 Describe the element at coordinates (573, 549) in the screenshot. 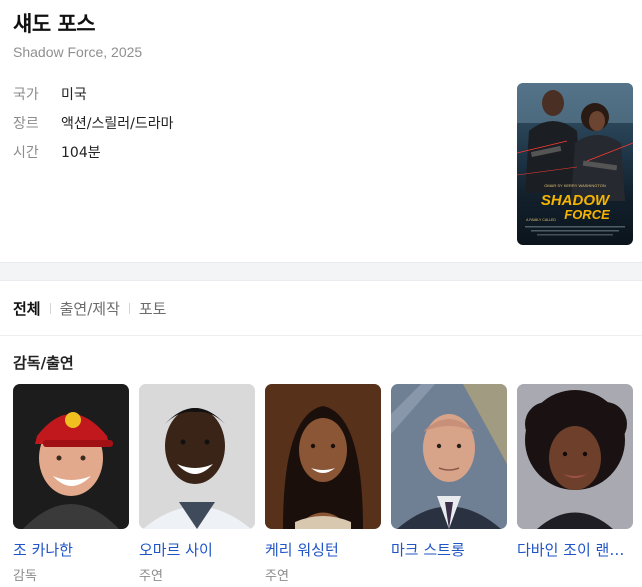

I see `person-name-link: 다바인 조이 랜돌프` at that location.